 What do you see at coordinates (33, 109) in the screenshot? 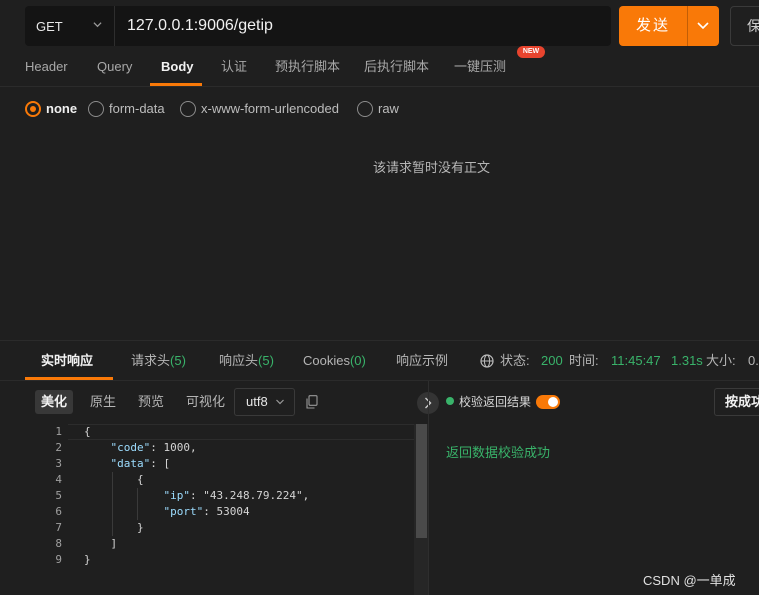
I see `radio-none` at bounding box center [33, 109].